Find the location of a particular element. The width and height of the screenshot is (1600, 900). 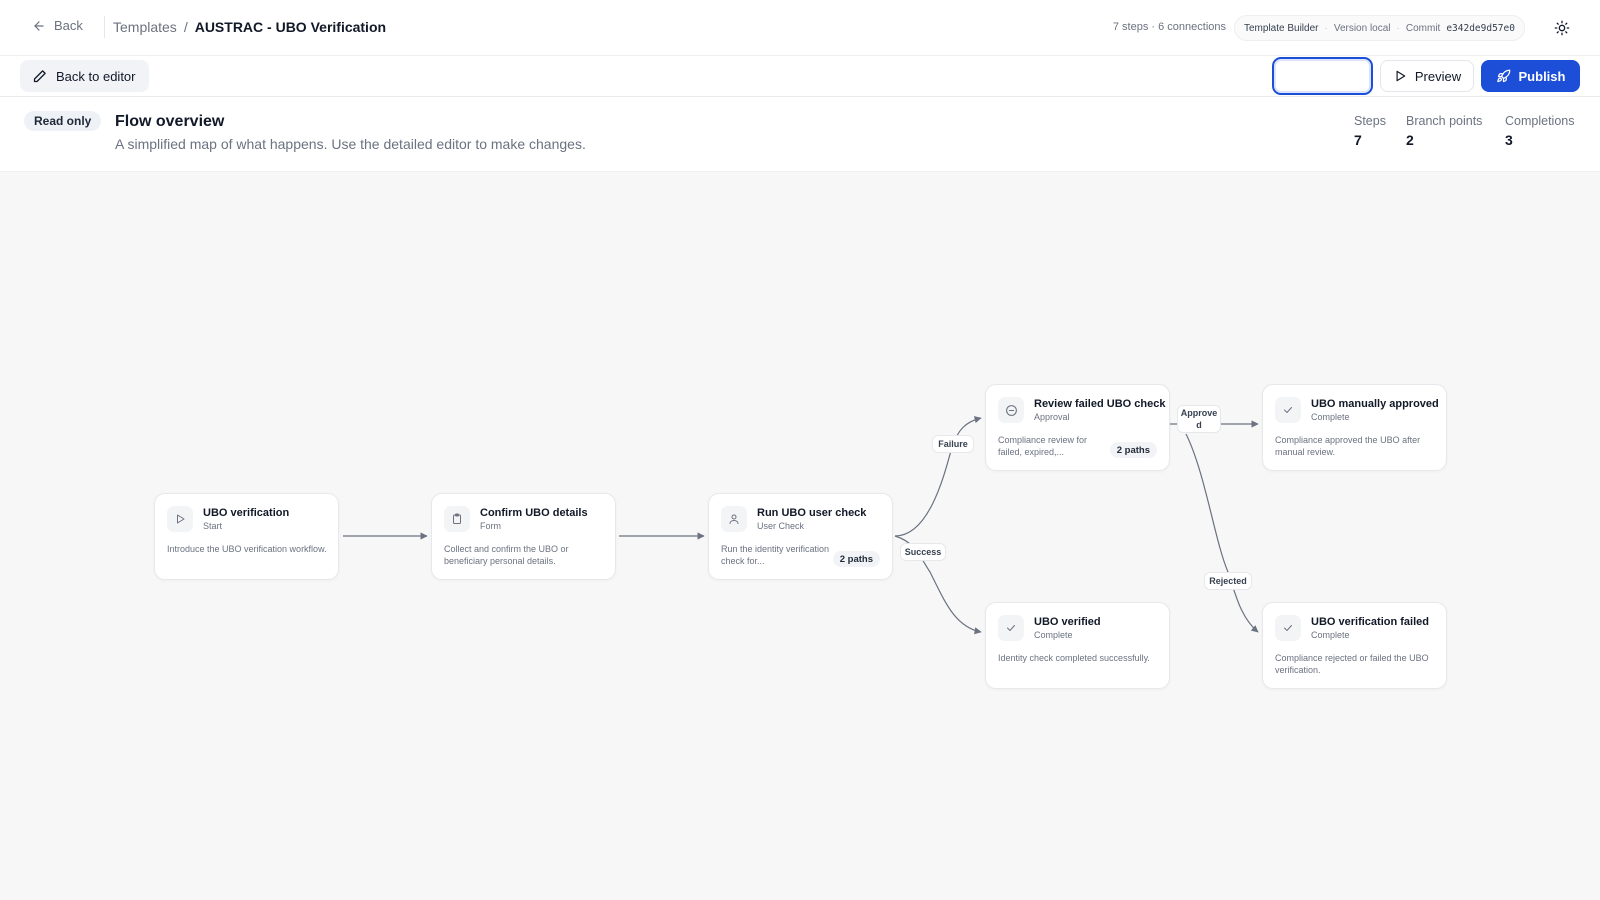

node-description: Introduce the UBO verification workflow. is located at coordinates (247, 549).